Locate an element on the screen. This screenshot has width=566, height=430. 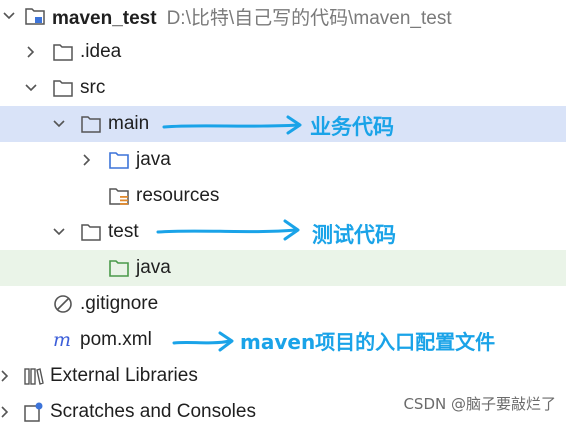
tree-label-idea: .idea is located at coordinates (101, 51).